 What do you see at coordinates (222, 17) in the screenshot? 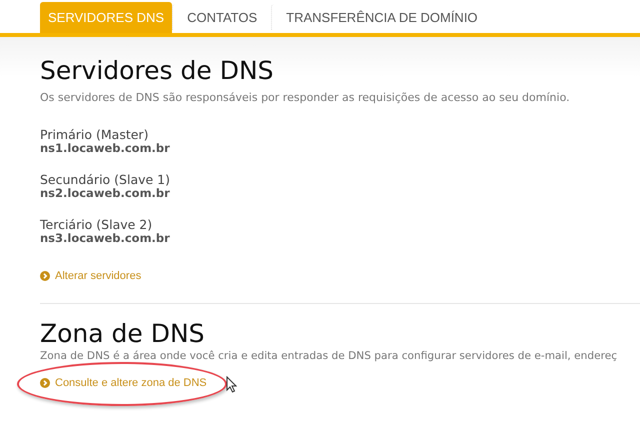
I see `tab: CONTATOS` at bounding box center [222, 17].